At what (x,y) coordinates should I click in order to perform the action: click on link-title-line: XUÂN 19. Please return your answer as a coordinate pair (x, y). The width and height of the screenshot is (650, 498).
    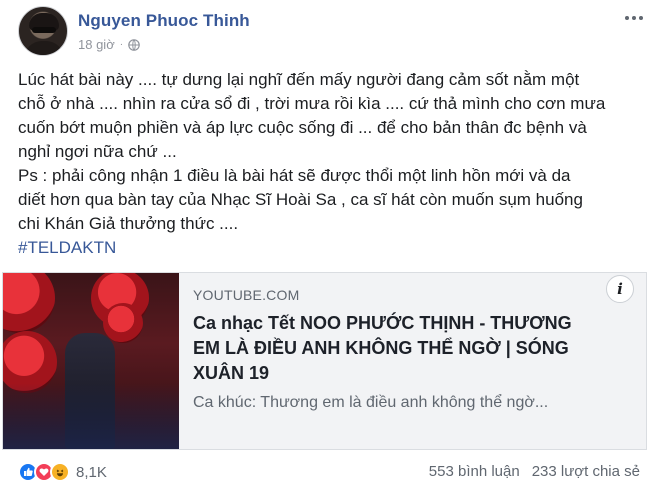
    Looking at the image, I should click on (231, 373).